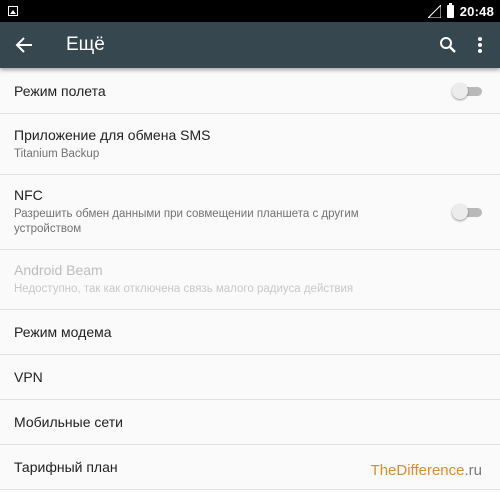  I want to click on watermark-domain: .ru, so click(473, 470).